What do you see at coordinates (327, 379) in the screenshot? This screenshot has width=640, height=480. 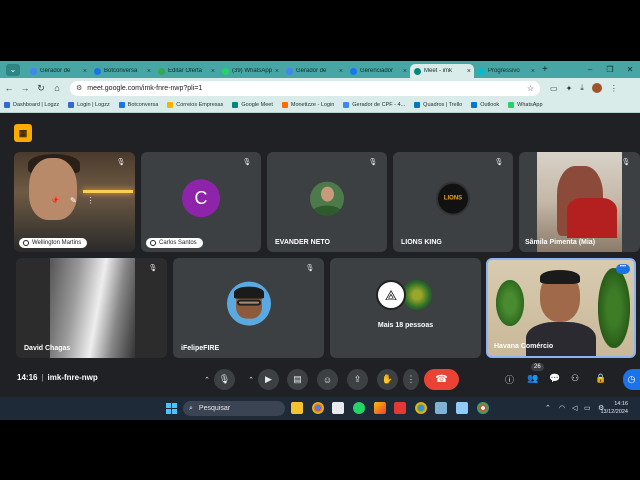 I see `reactions-button: ☺` at bounding box center [327, 379].